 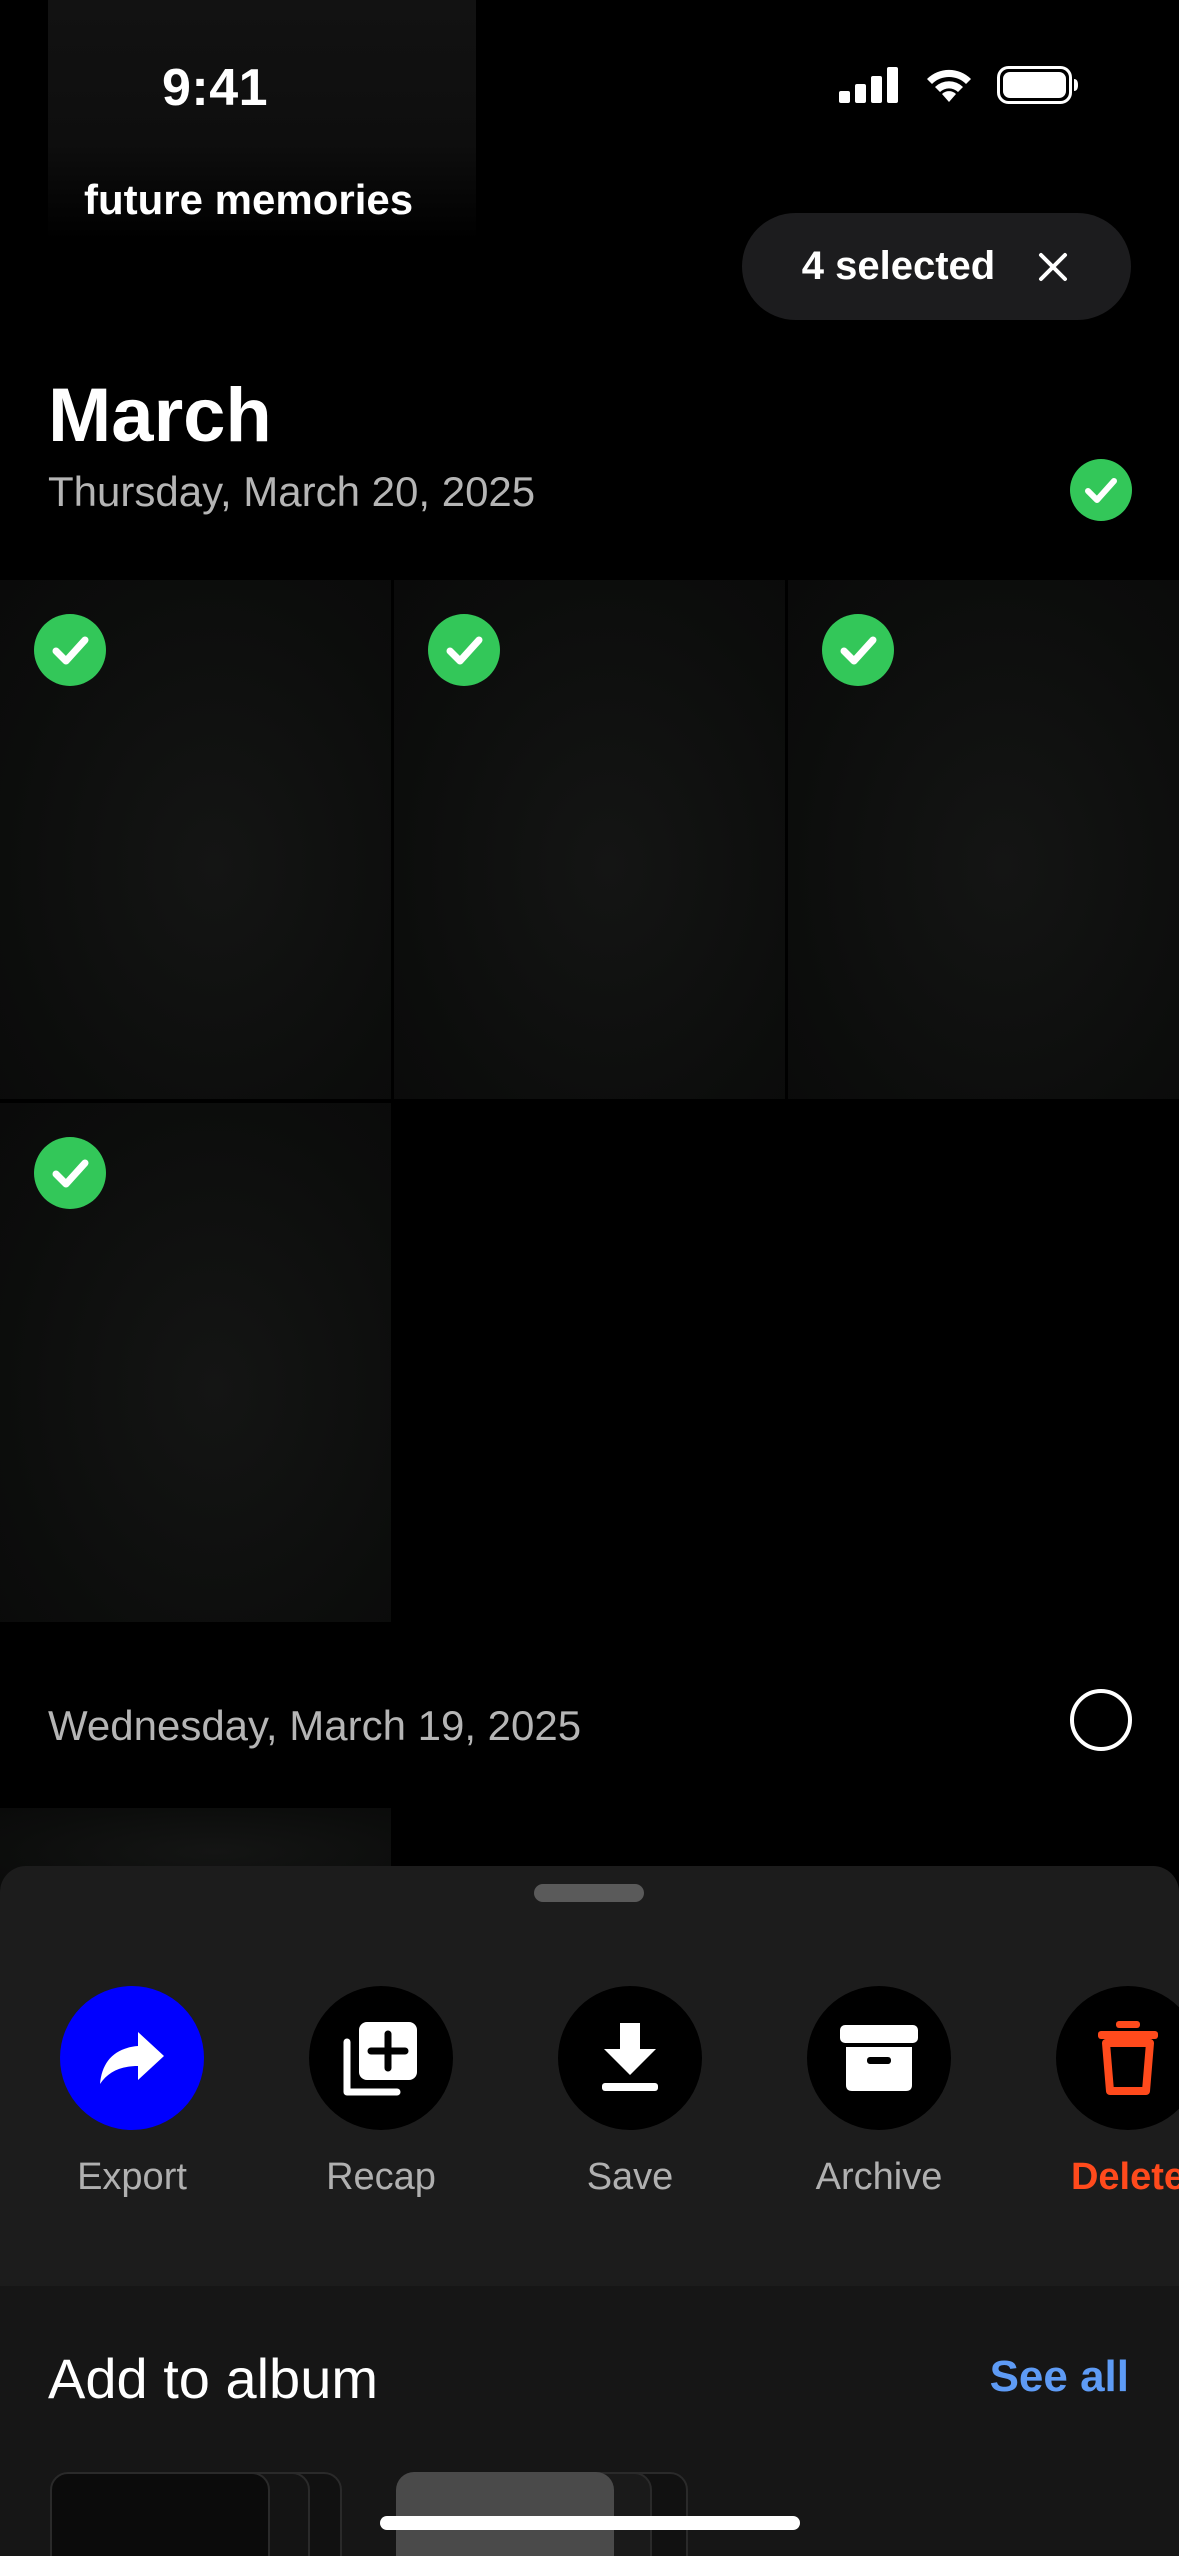 I want to click on trash-icon, so click(x=1117, y=2058).